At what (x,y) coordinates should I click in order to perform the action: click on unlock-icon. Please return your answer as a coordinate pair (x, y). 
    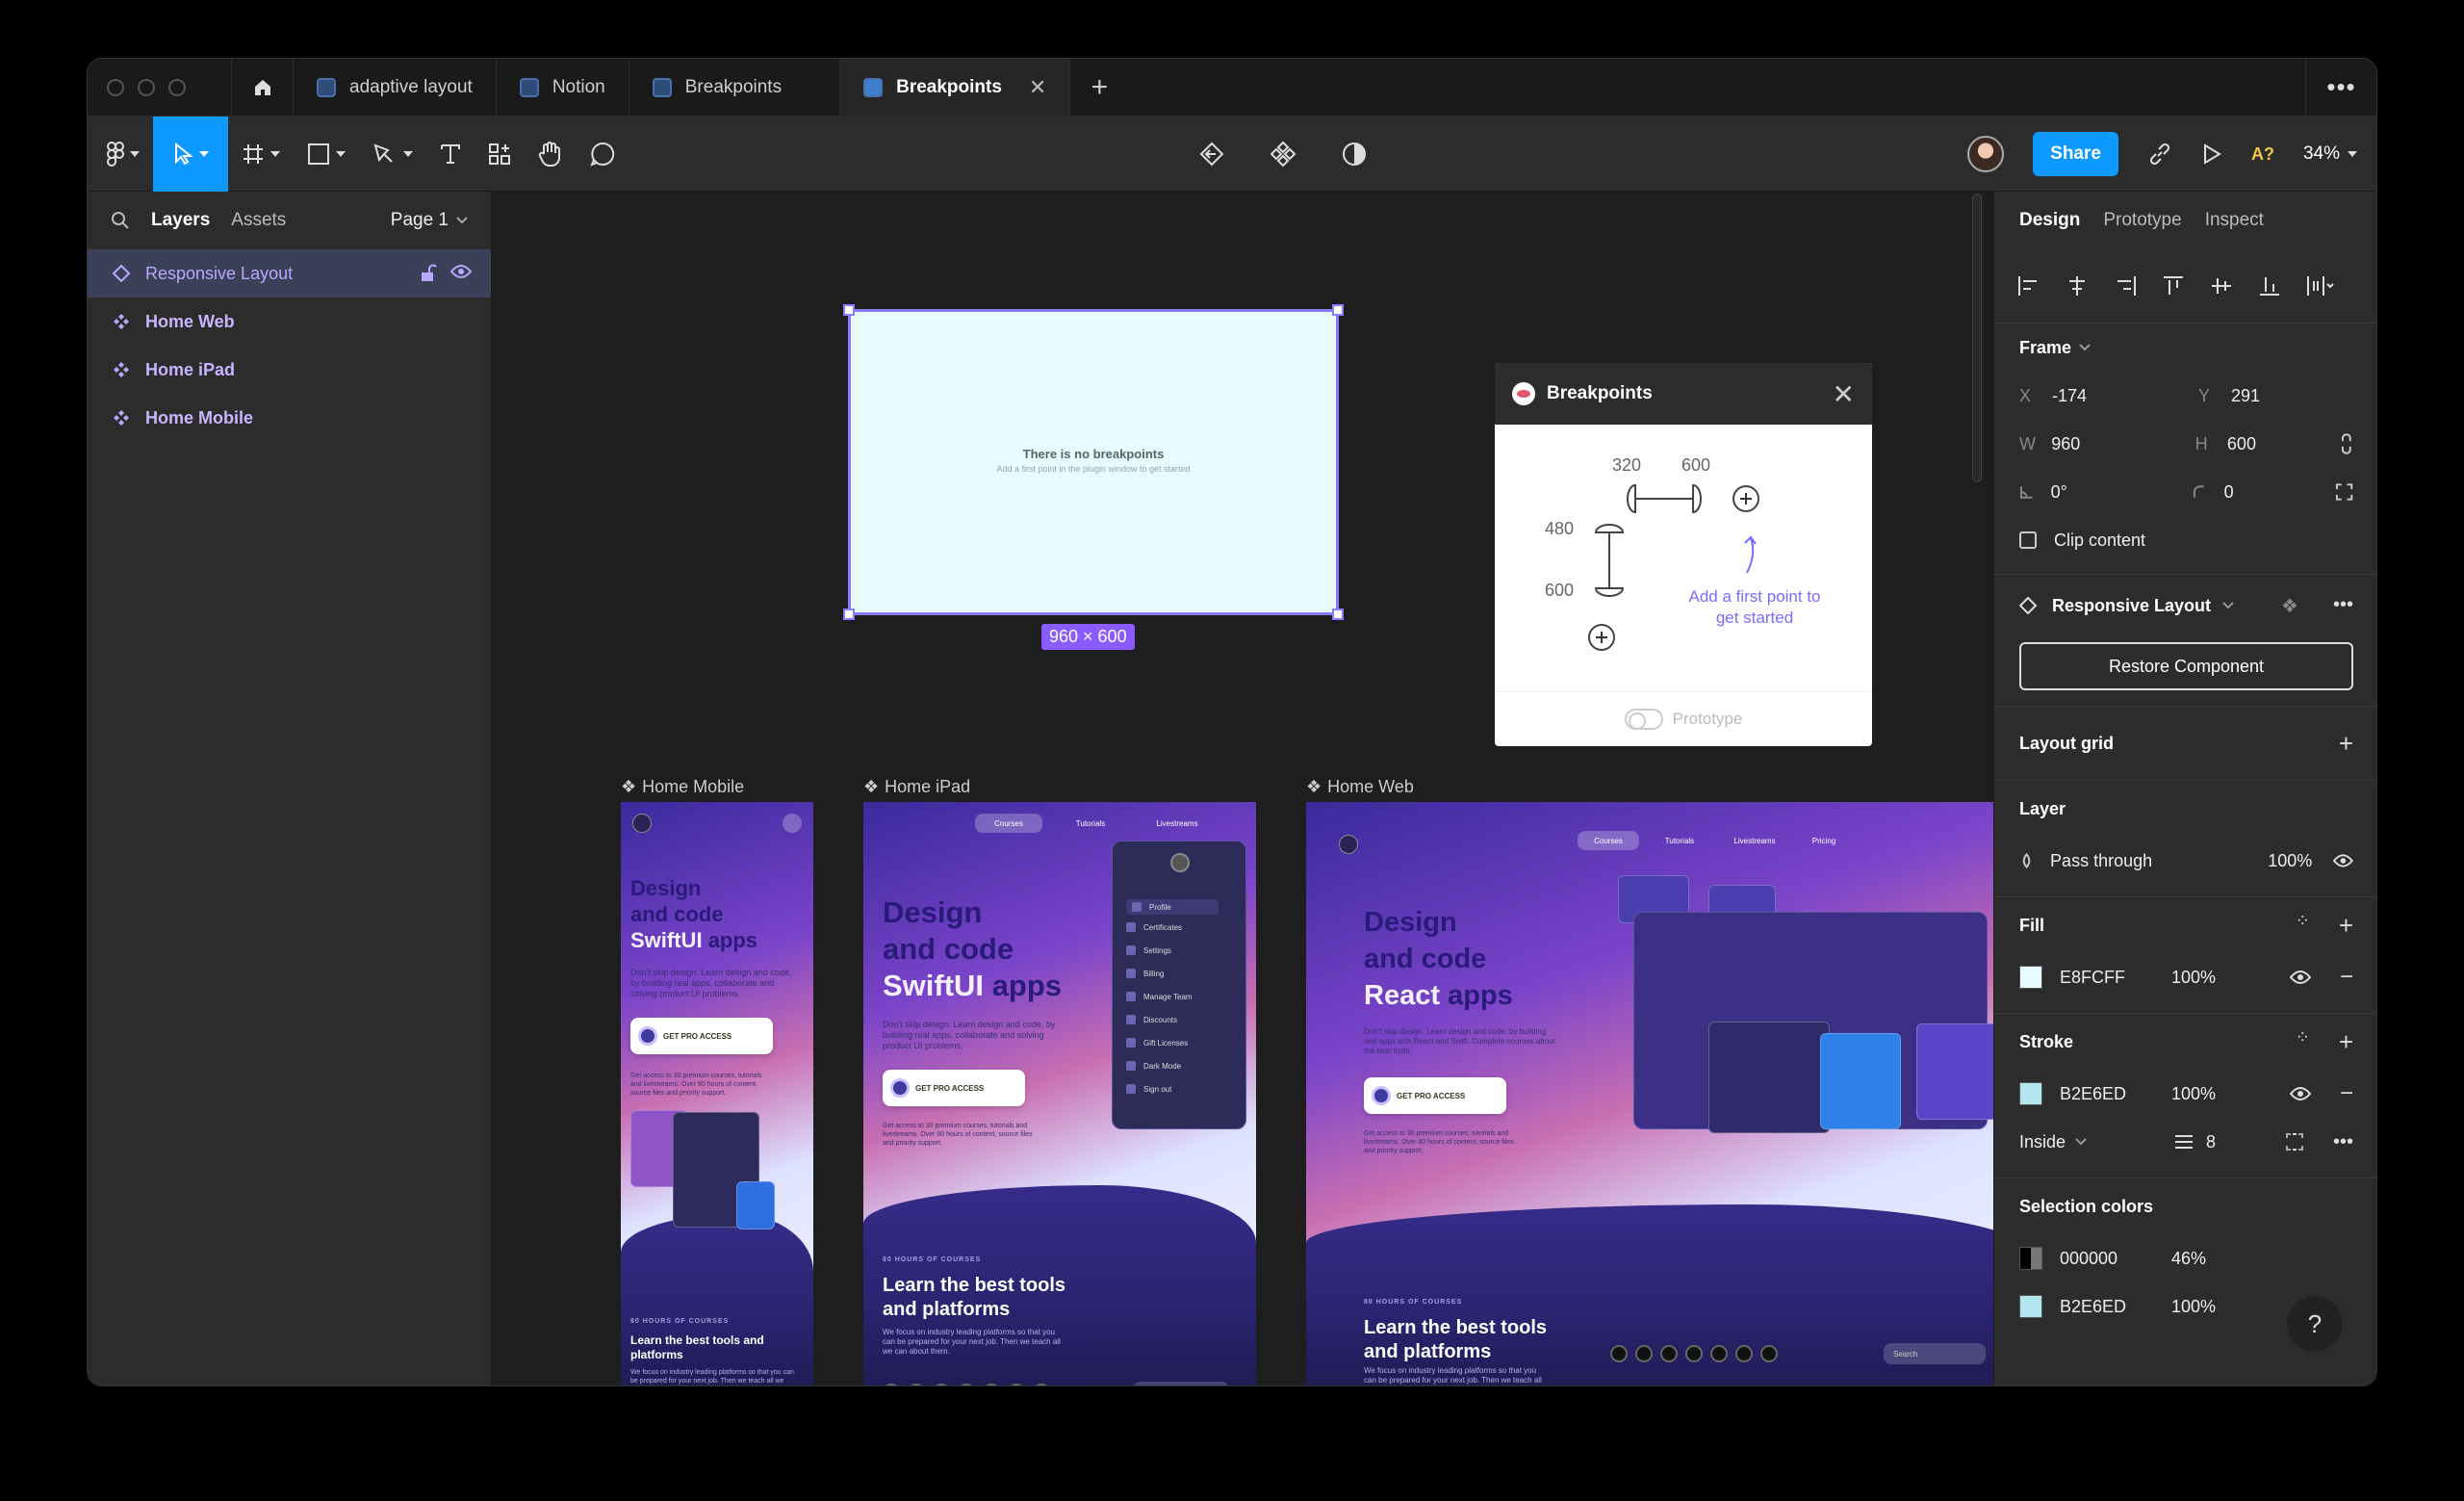
    Looking at the image, I should click on (428, 273).